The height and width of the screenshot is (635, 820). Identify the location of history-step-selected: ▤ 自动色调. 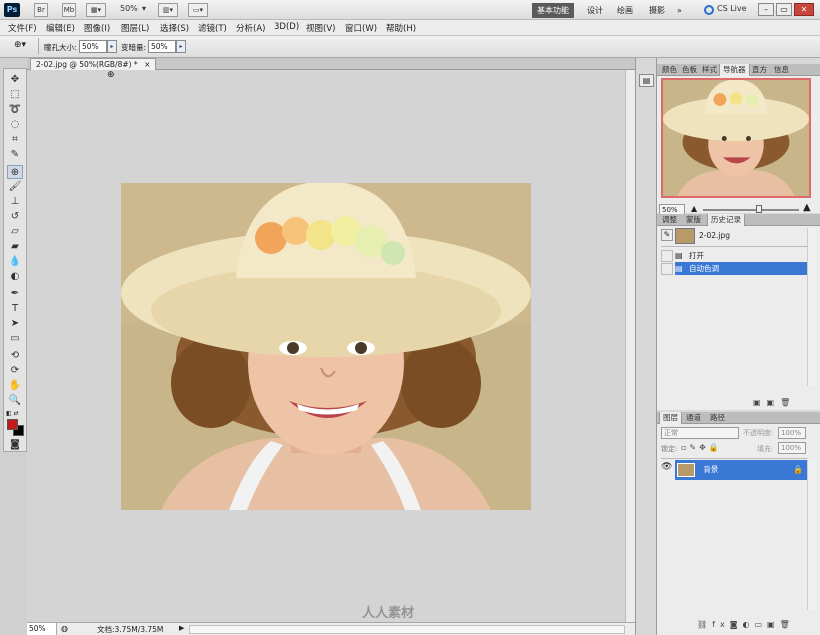
(741, 268).